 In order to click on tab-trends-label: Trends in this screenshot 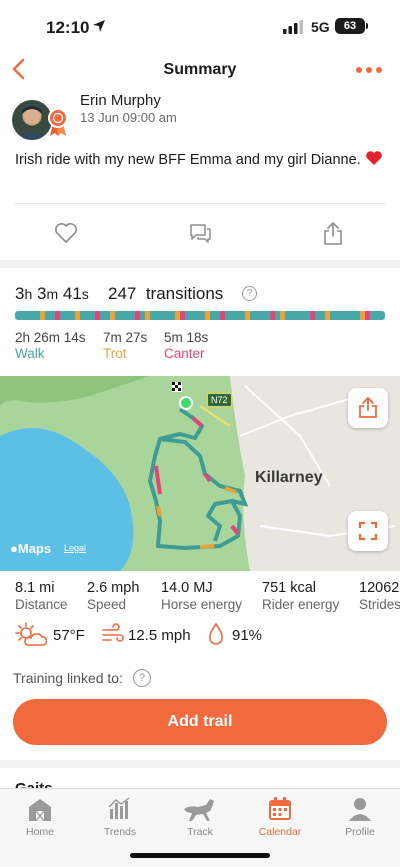, I will do `click(120, 832)`.